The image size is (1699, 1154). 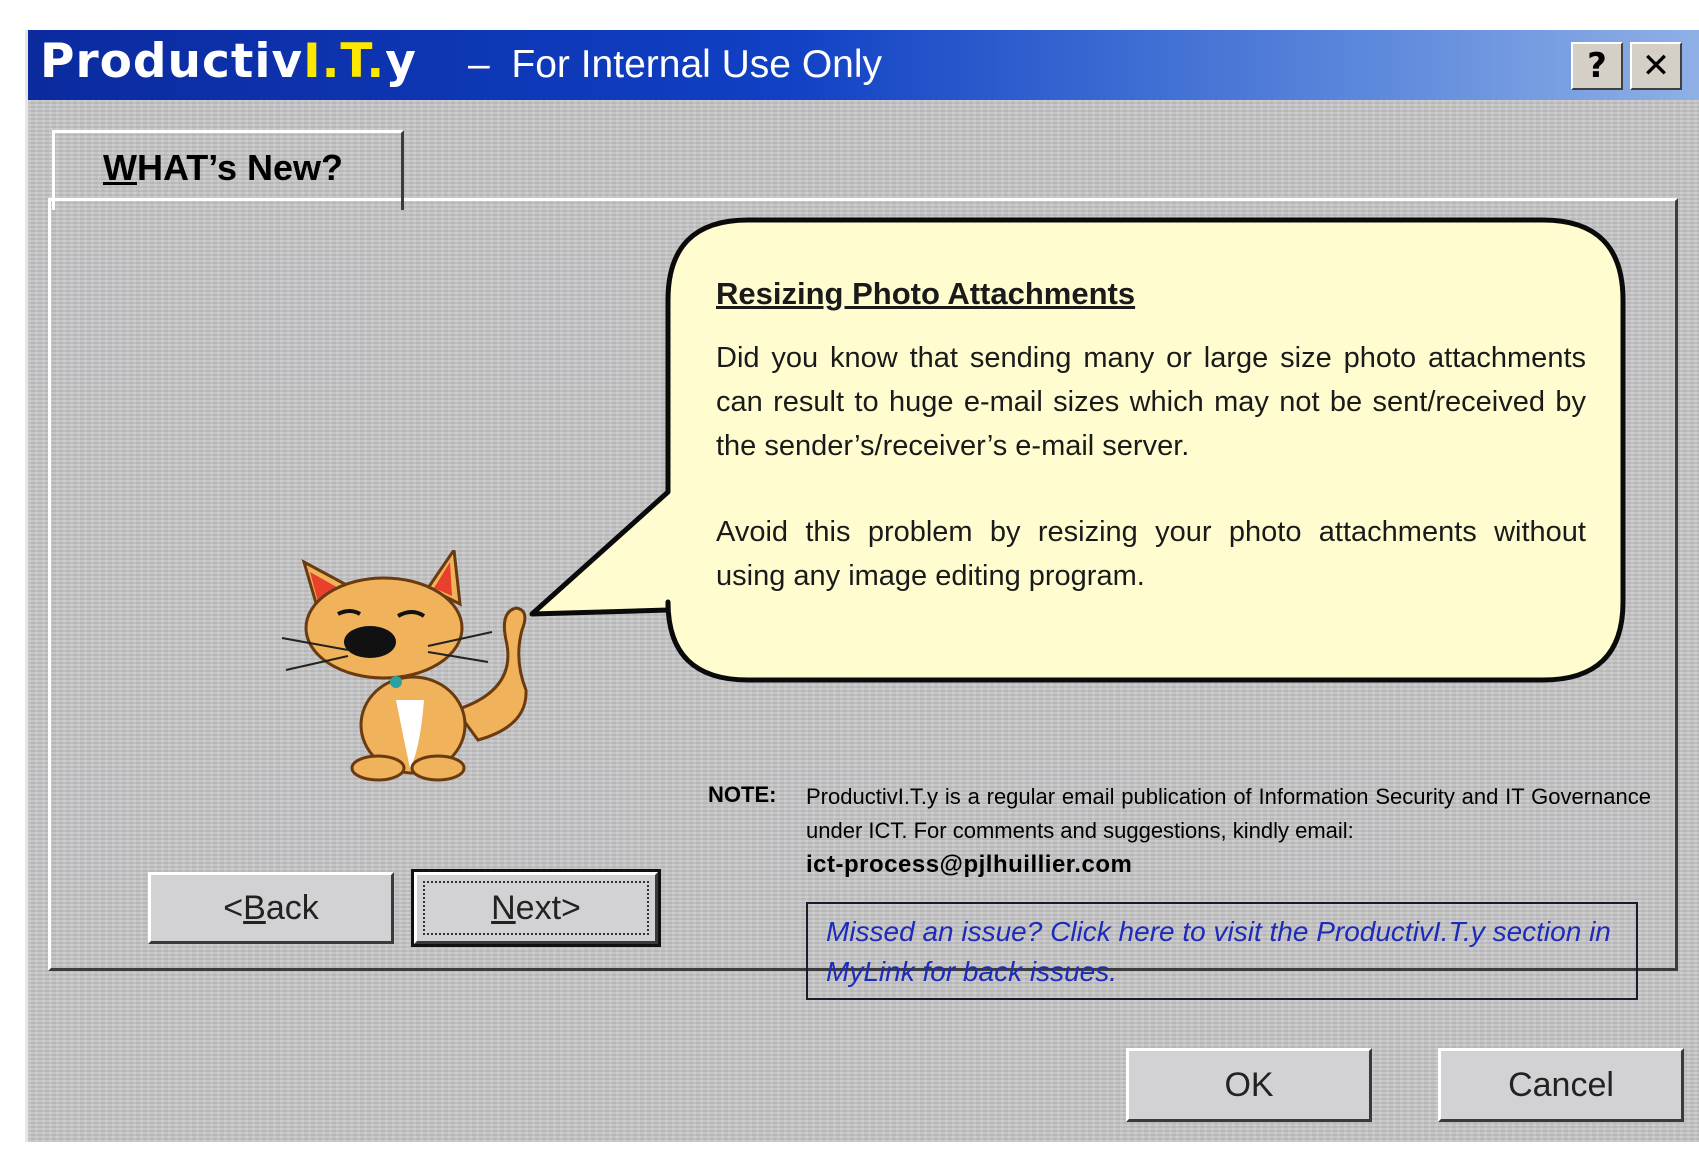 I want to click on tab-label-rest: HAT’s New?, so click(x=239, y=167).